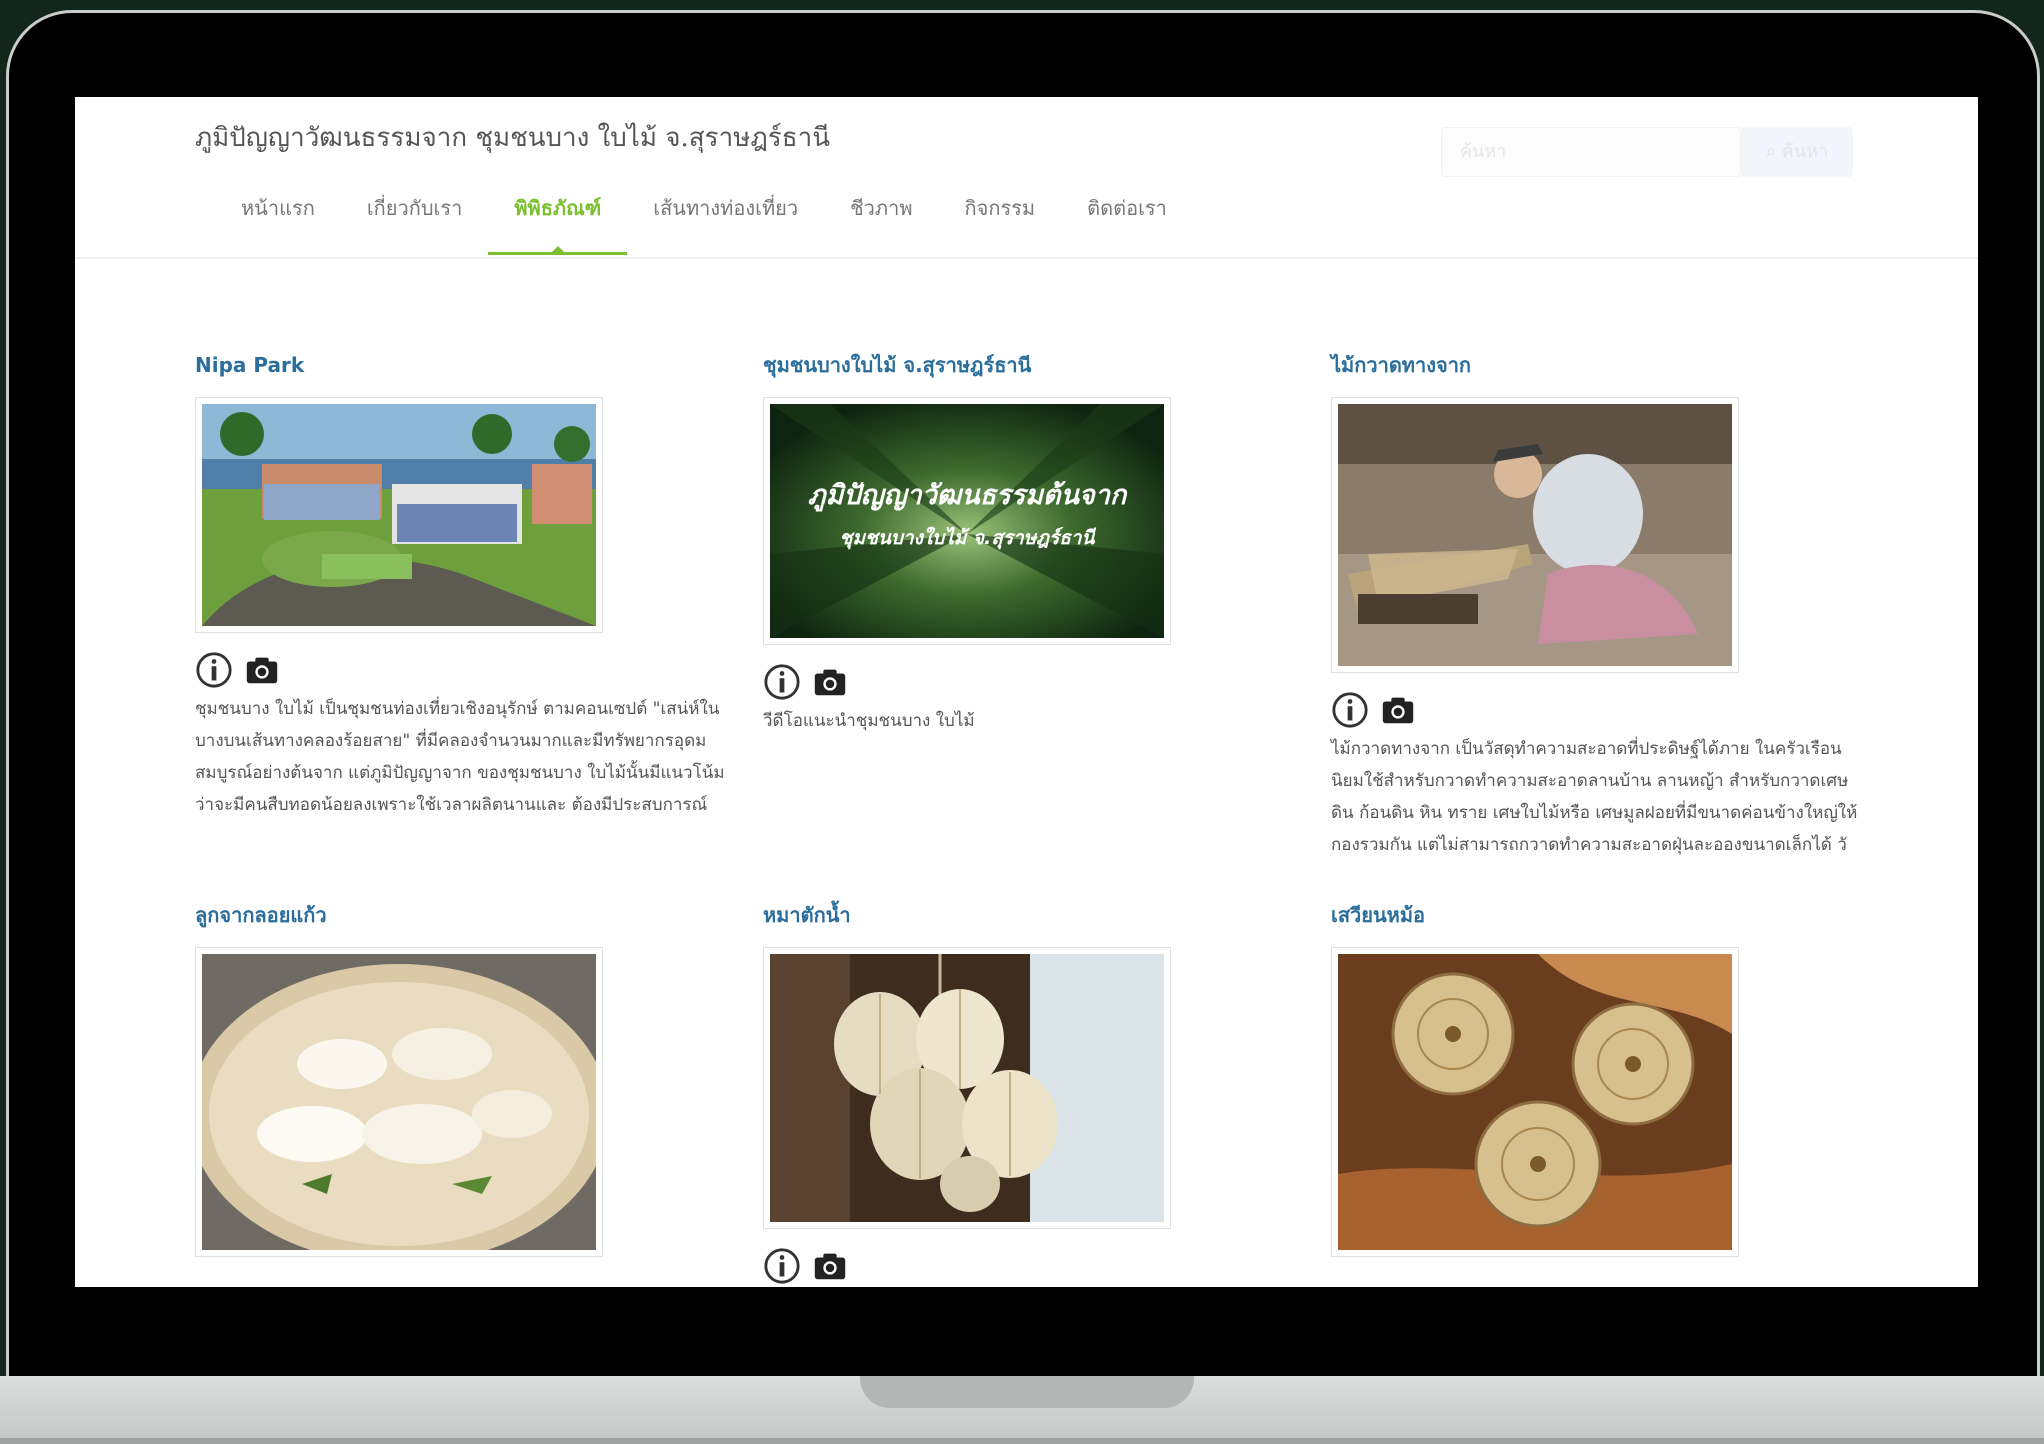 This screenshot has width=2044, height=1444. Describe the element at coordinates (415, 224) in the screenshot. I see `nav-item-about: เกี่ยวกับเรา` at that location.